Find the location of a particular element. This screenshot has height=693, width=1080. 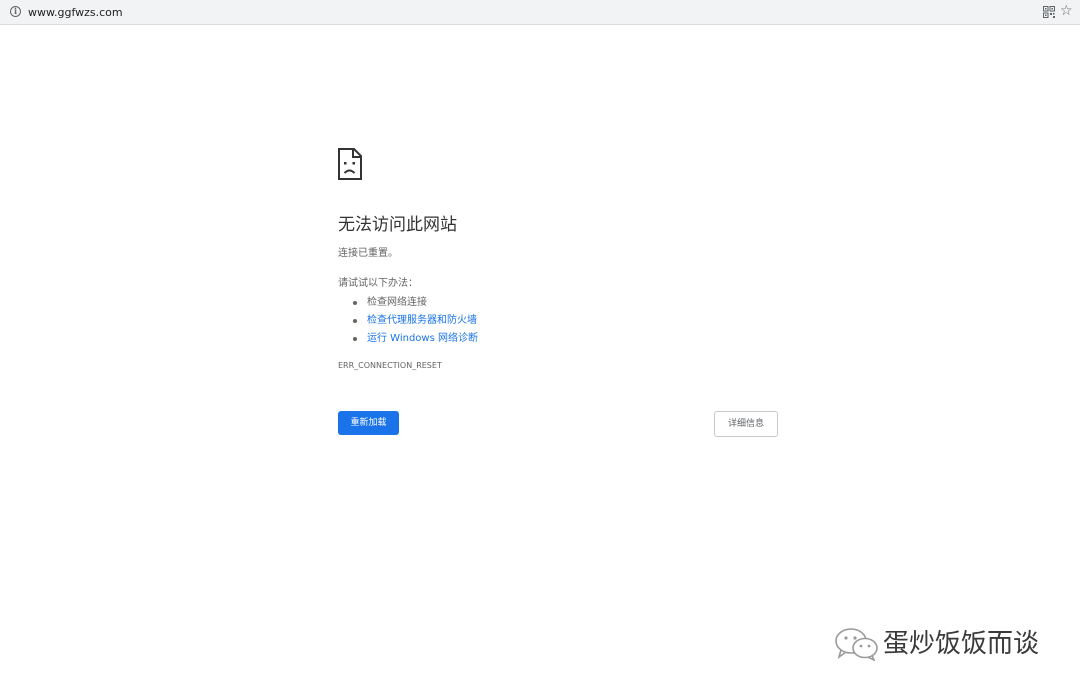

suggestion-list: 检查网络连接 检查代理服务器和防火墙 运行 Windows 网络诊断 is located at coordinates (415, 321).